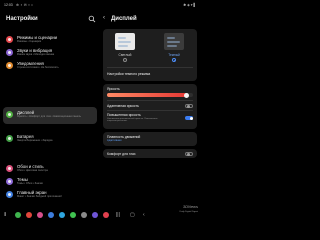 The height and width of the screenshot is (240, 320). I want to click on modes-icon, so click(9, 39).